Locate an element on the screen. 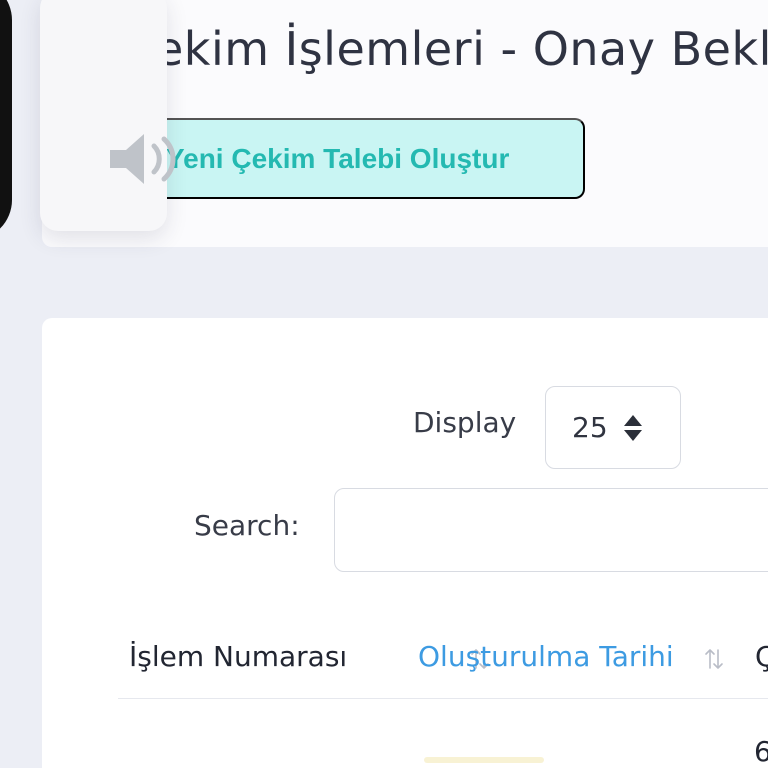 The width and height of the screenshot is (768, 768). table-row-partial-value: 6 is located at coordinates (761, 751).